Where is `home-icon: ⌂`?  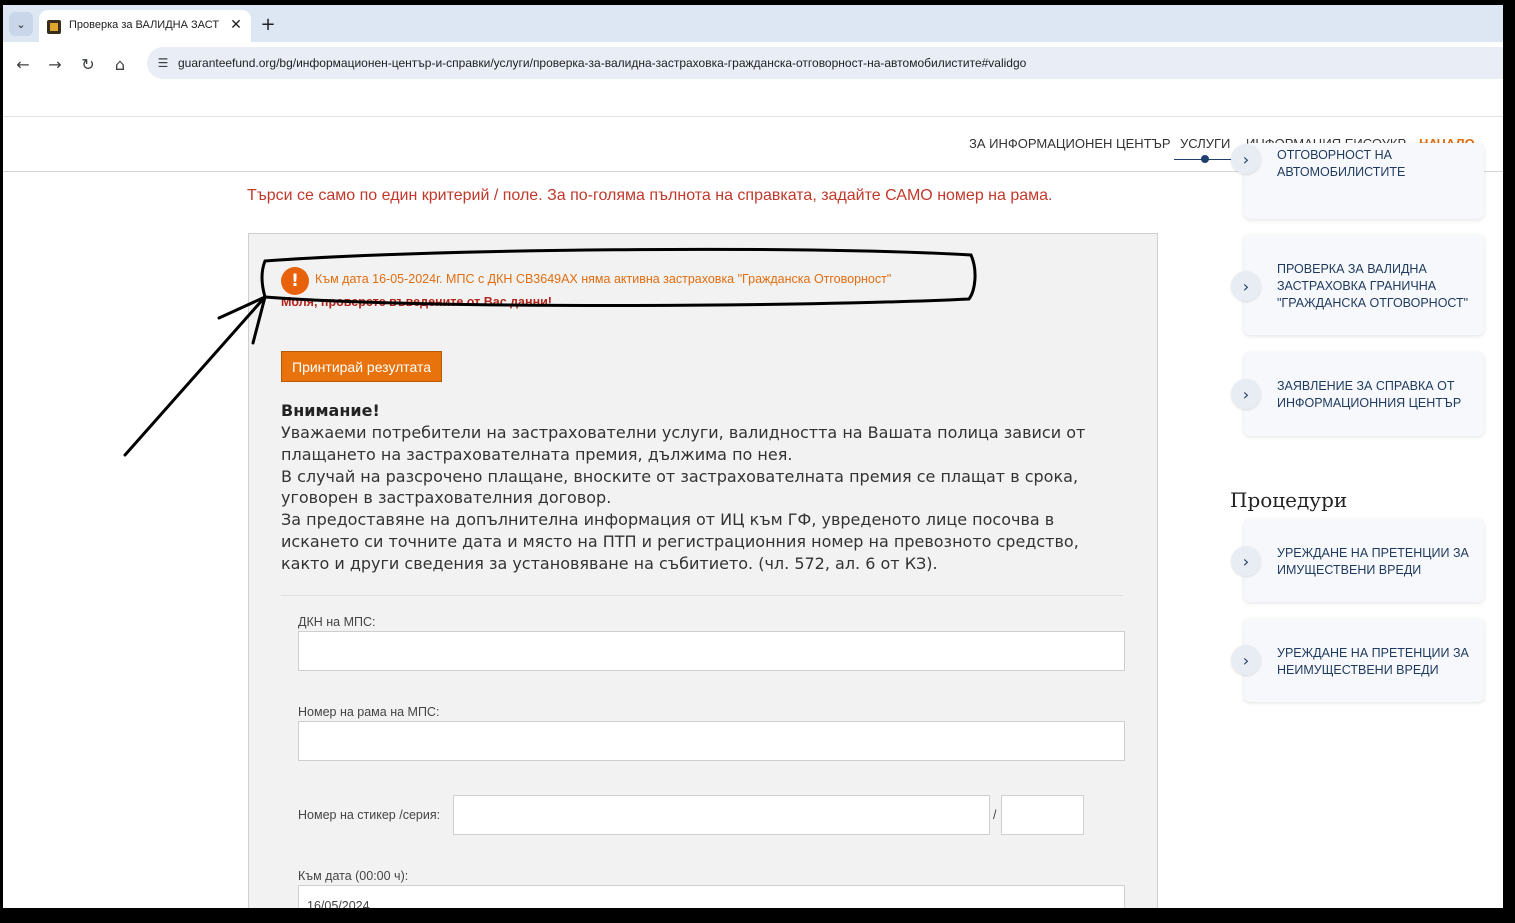
home-icon: ⌂ is located at coordinates (120, 64).